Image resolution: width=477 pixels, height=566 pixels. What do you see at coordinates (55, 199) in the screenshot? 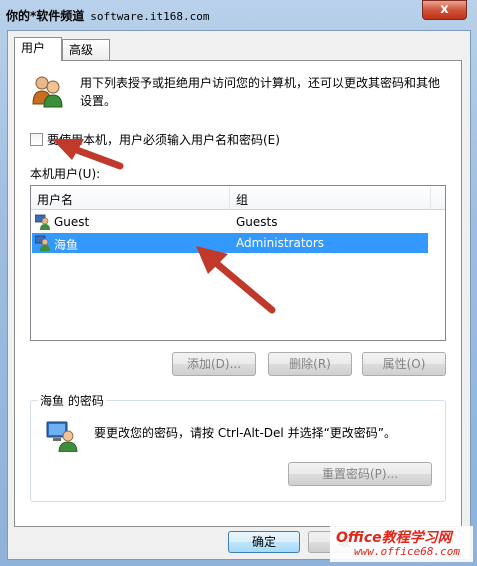
I see `column-header-username: 用户名` at bounding box center [55, 199].